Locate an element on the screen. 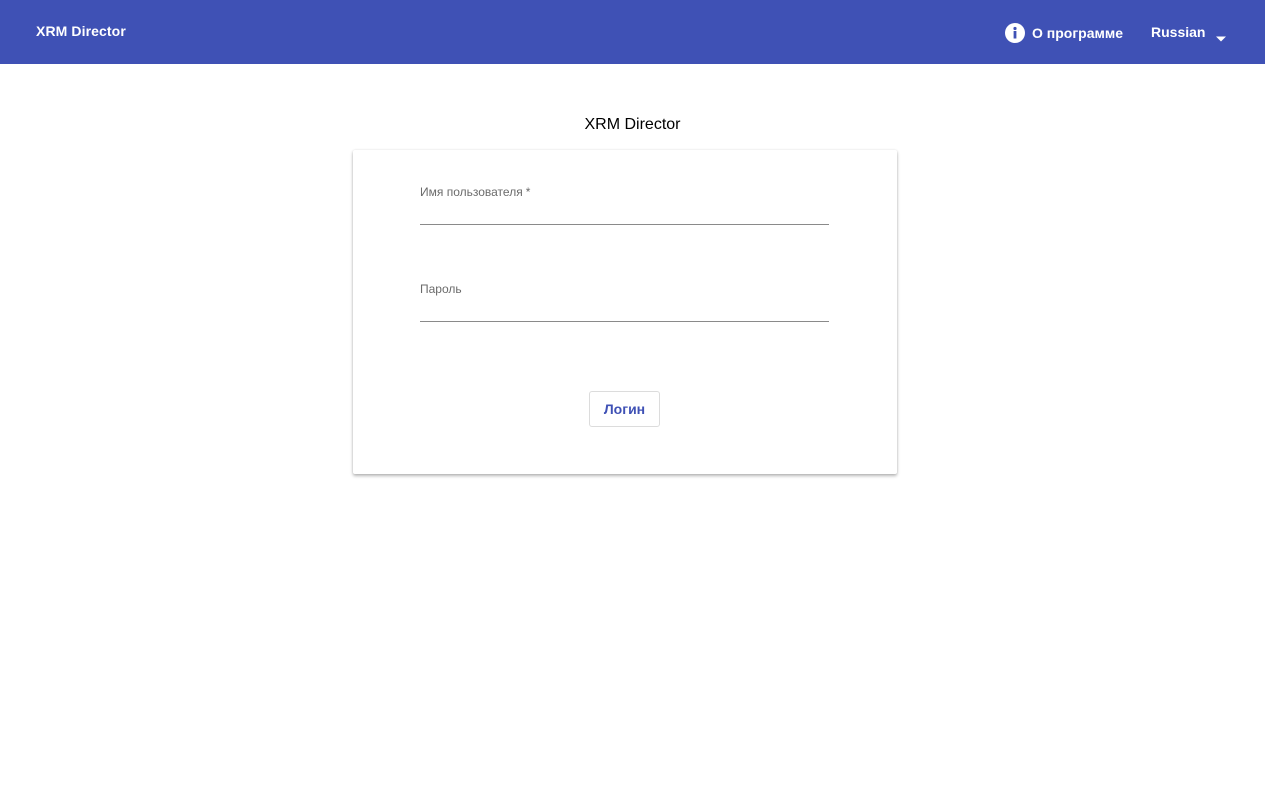 The width and height of the screenshot is (1265, 801). username-input is located at coordinates (624, 214).